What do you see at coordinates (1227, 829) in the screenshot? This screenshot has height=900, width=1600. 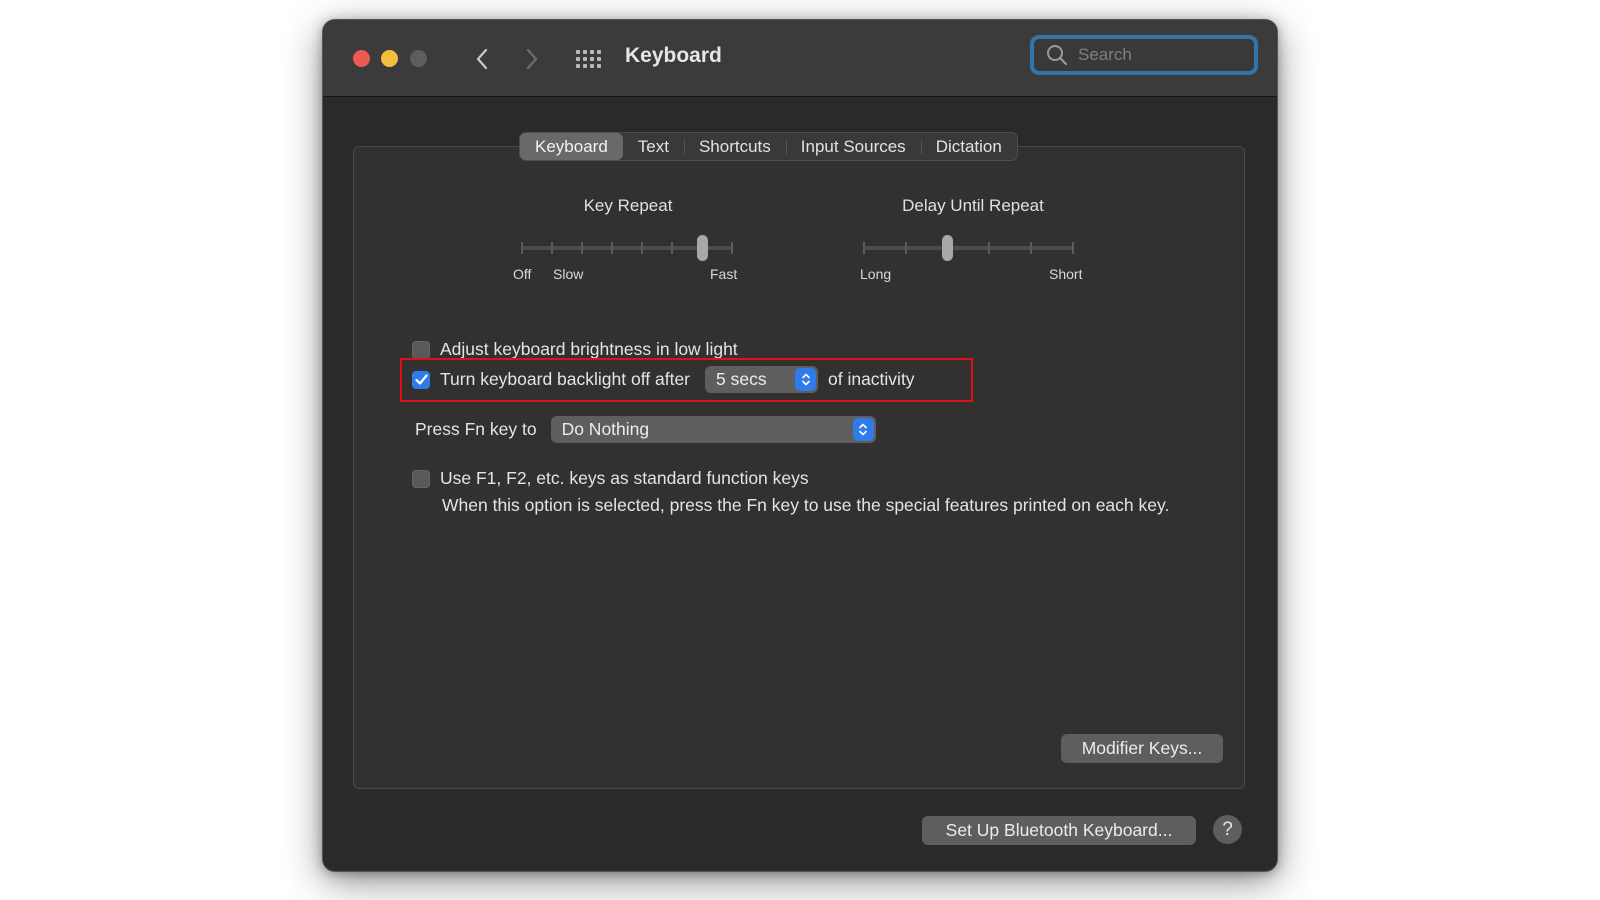 I see `help-button: ?` at bounding box center [1227, 829].